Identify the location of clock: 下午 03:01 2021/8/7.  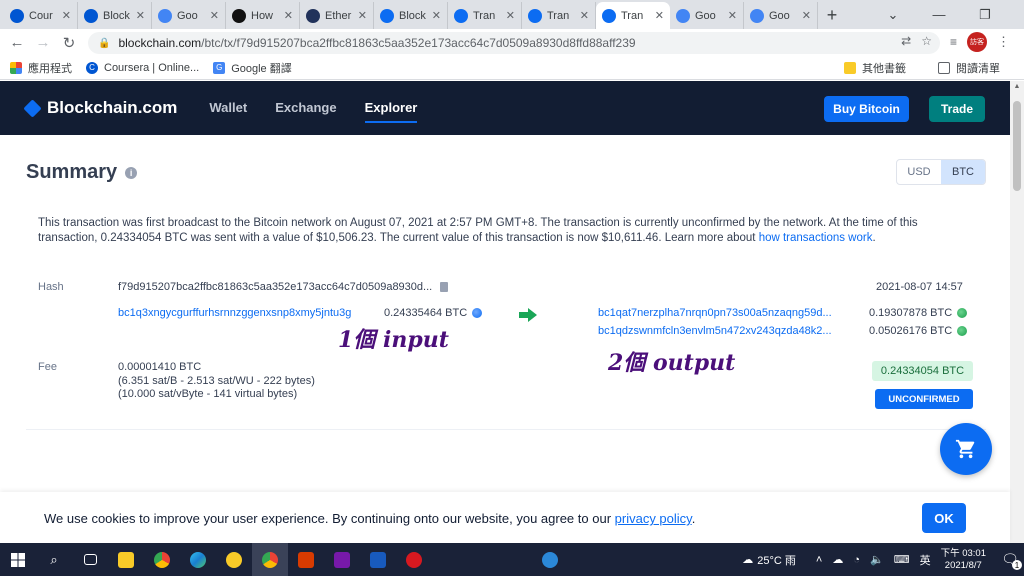
(963, 560).